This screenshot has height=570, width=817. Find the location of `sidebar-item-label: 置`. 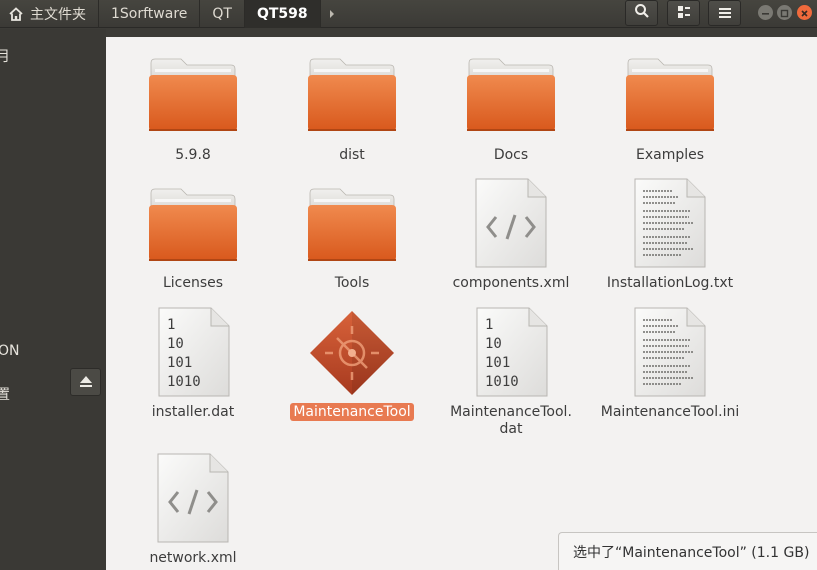

sidebar-item-label: 置 is located at coordinates (5, 394).